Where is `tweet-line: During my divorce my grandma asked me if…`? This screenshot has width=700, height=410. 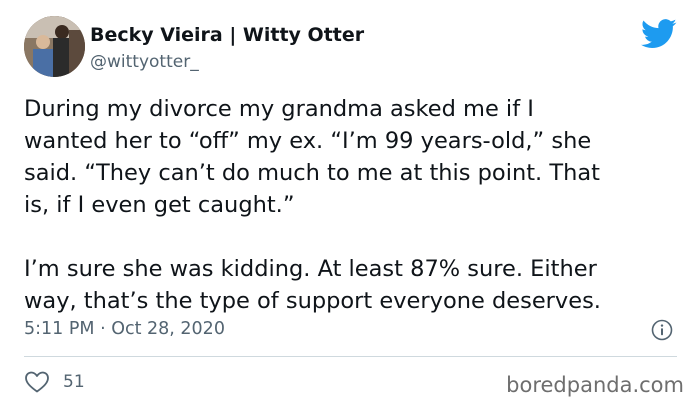
tweet-line: During my divorce my grandma asked me if… is located at coordinates (279, 109).